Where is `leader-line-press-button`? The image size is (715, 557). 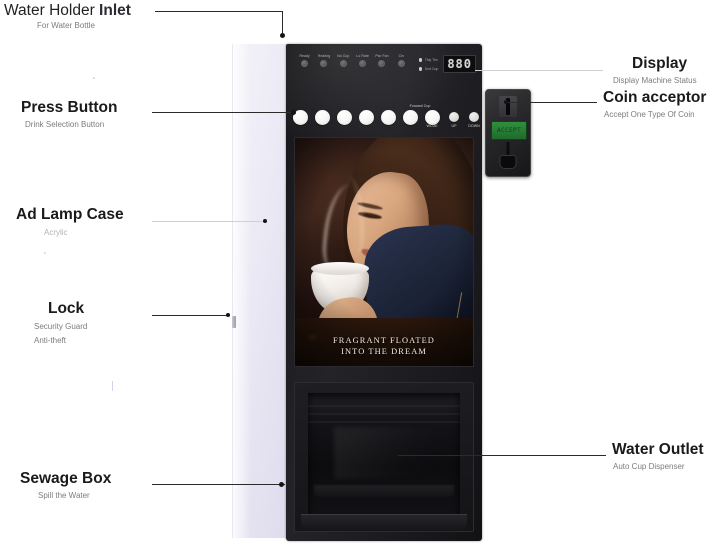 leader-line-press-button is located at coordinates (223, 112).